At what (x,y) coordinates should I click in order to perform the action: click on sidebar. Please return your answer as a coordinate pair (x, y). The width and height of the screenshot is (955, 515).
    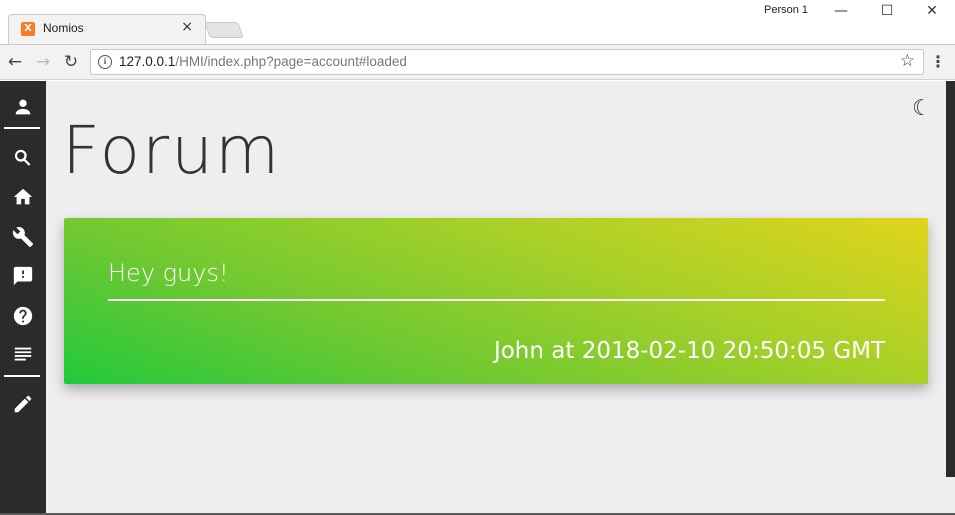
    Looking at the image, I should click on (23, 297).